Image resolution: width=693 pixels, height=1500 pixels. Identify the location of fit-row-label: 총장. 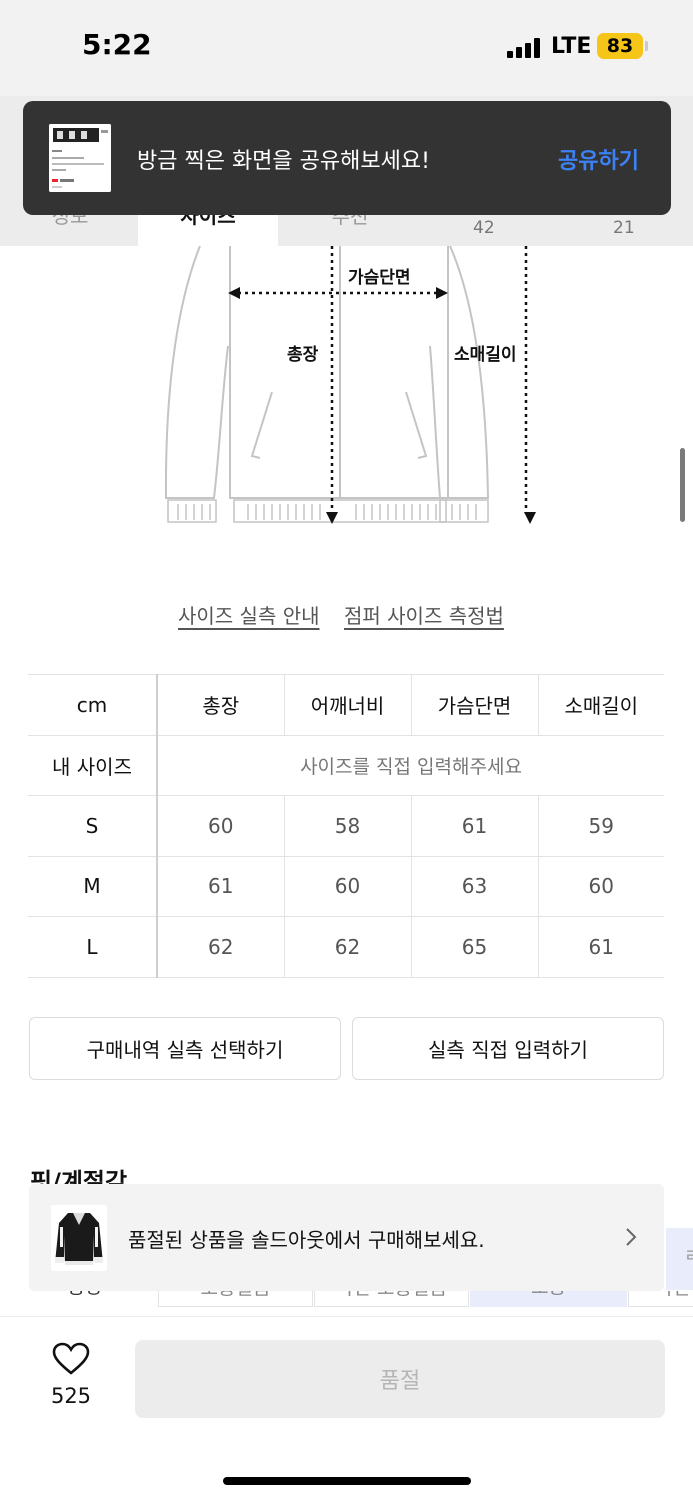
(85, 1299).